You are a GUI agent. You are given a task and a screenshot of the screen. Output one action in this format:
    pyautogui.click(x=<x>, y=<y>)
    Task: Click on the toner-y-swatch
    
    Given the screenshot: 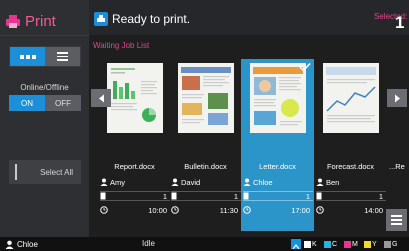 What is the action you would take?
    pyautogui.click(x=367, y=244)
    